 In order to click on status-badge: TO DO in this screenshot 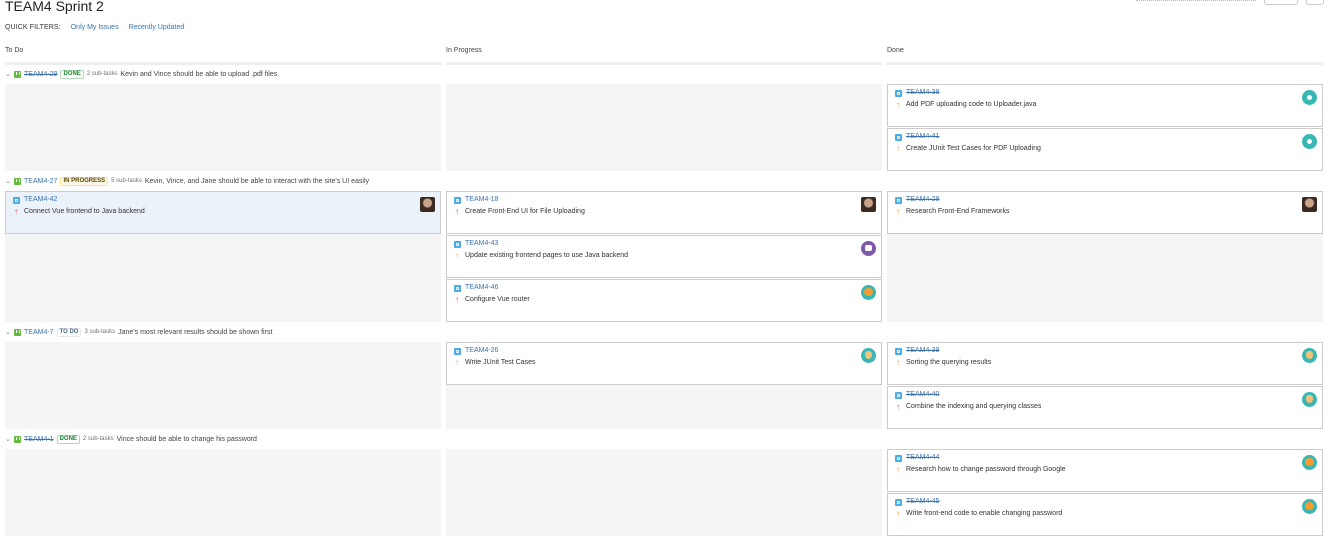, I will do `click(69, 332)`.